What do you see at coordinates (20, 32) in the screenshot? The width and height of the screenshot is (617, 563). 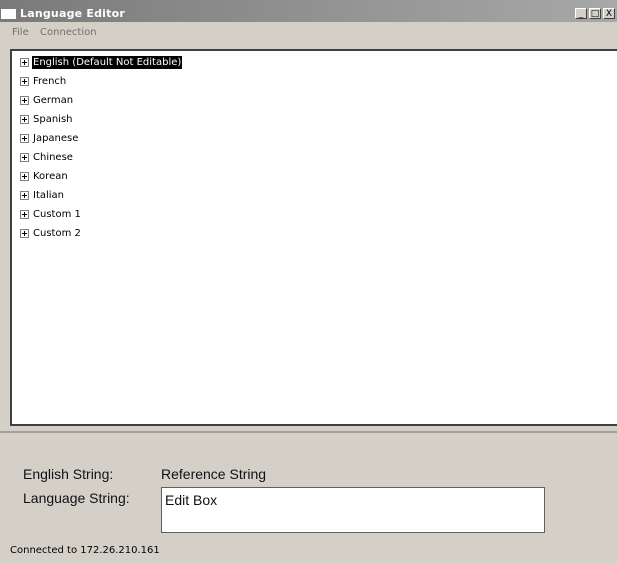 I see `menu-file: File` at bounding box center [20, 32].